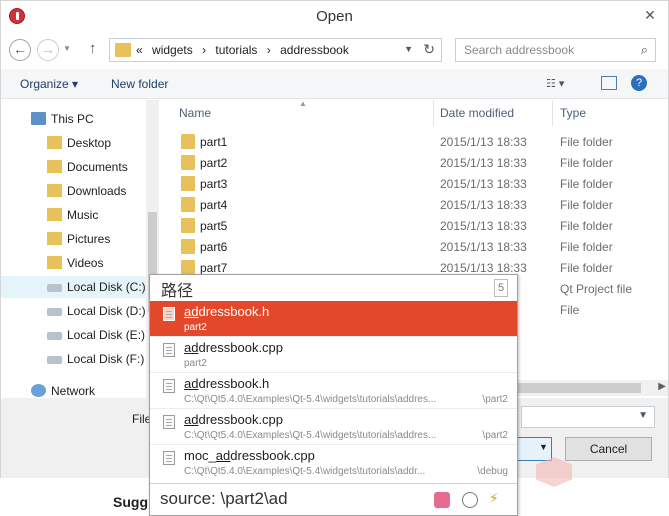  I want to click on popup-title: 路径, so click(177, 291).